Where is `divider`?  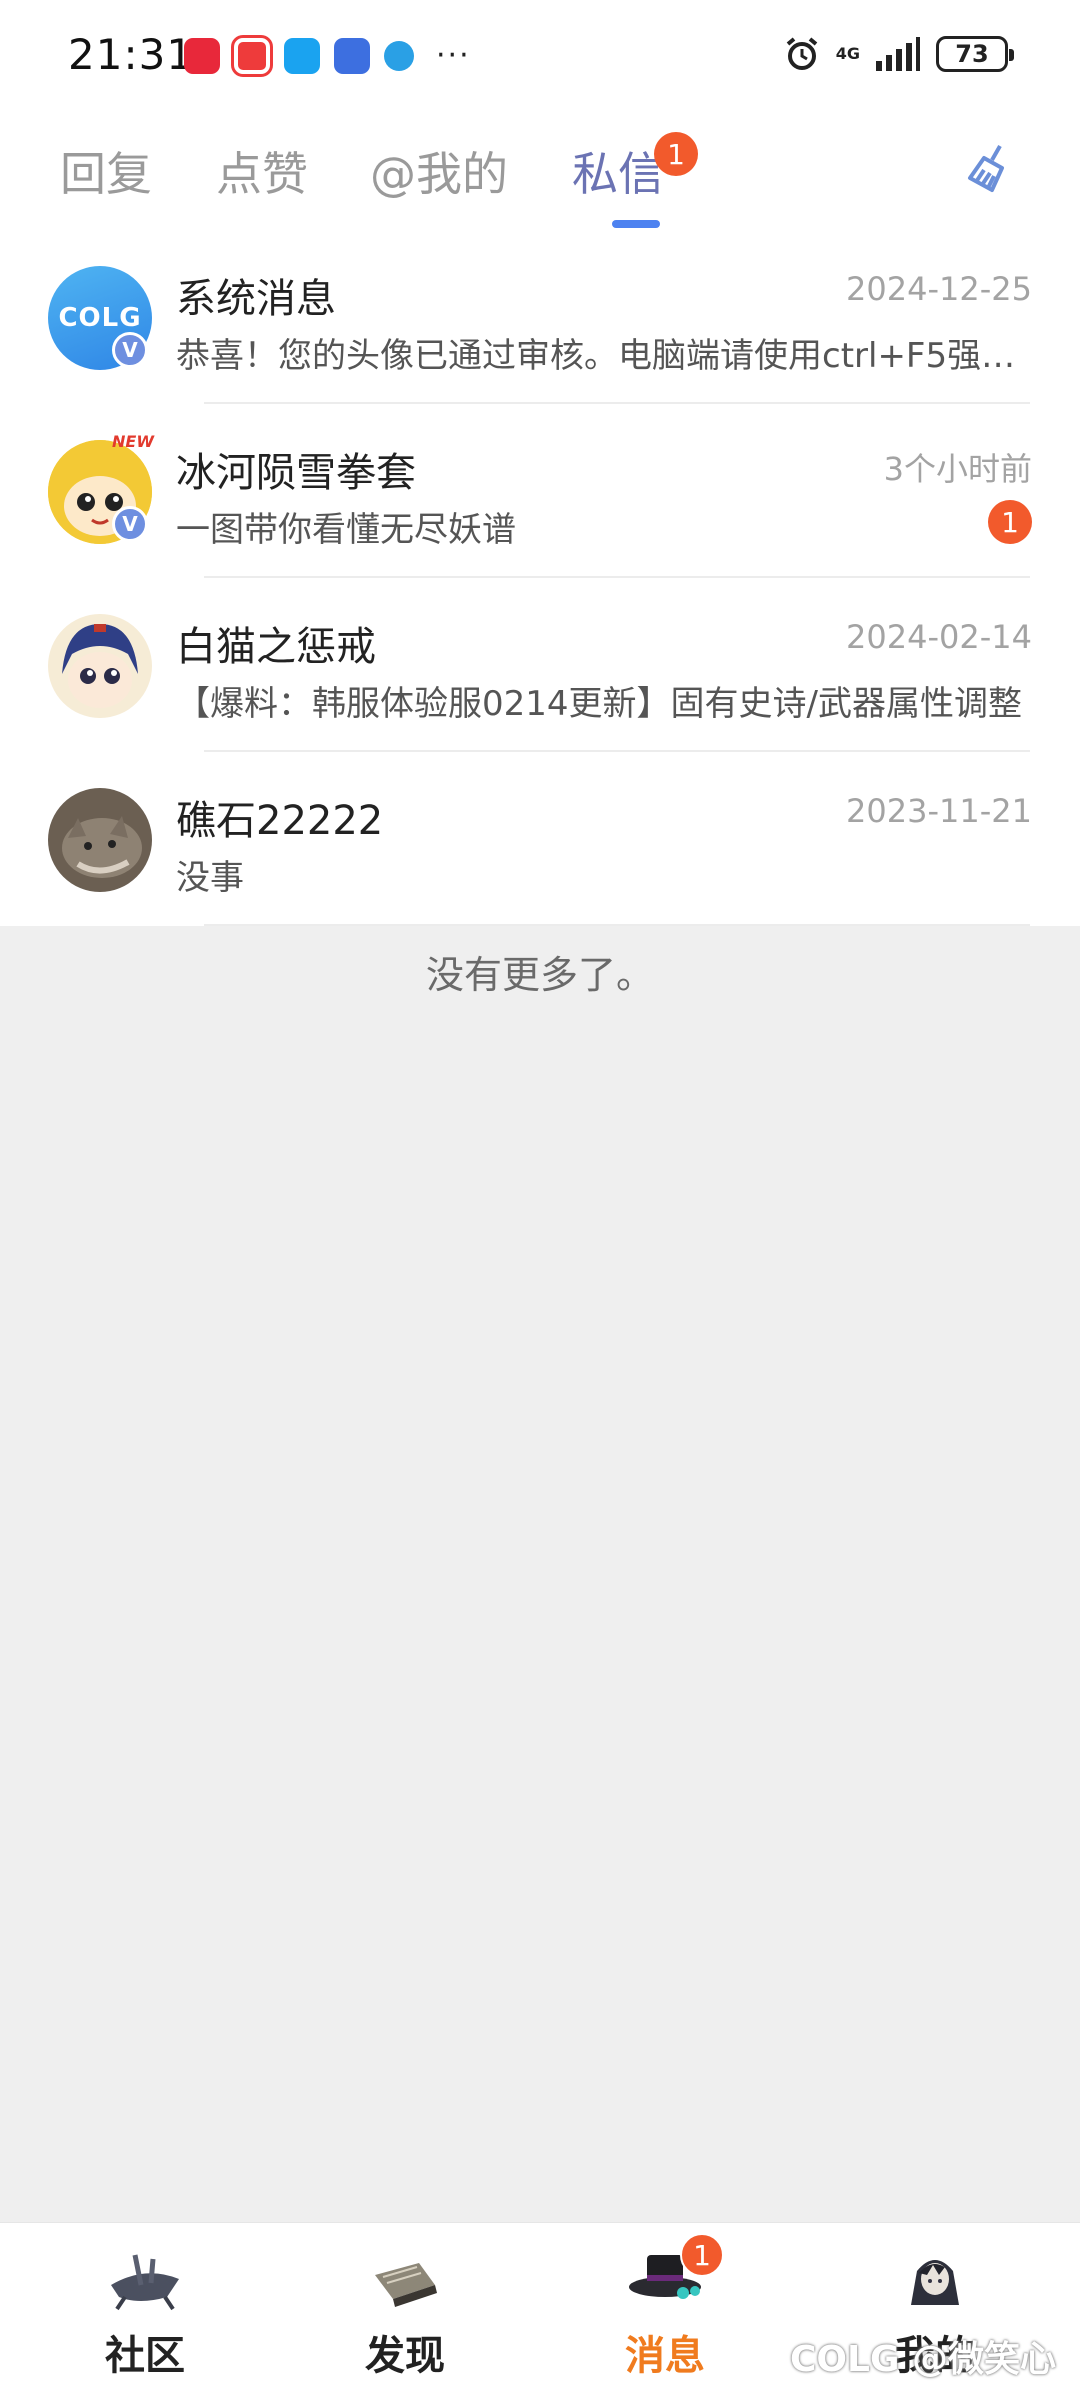
divider is located at coordinates (617, 925).